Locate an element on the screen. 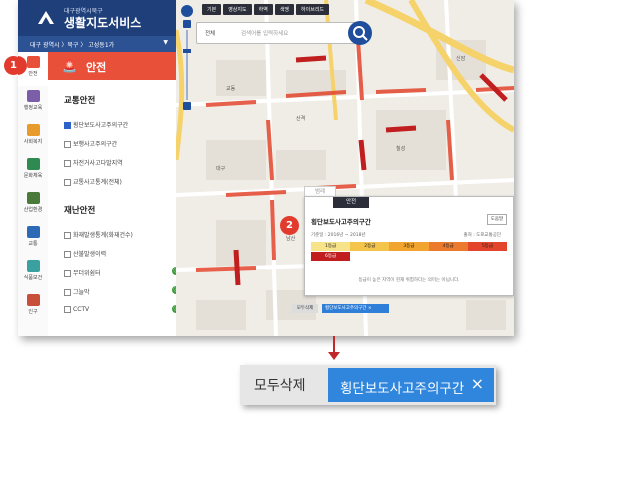  base-map-tab: 기본 is located at coordinates (212, 9).